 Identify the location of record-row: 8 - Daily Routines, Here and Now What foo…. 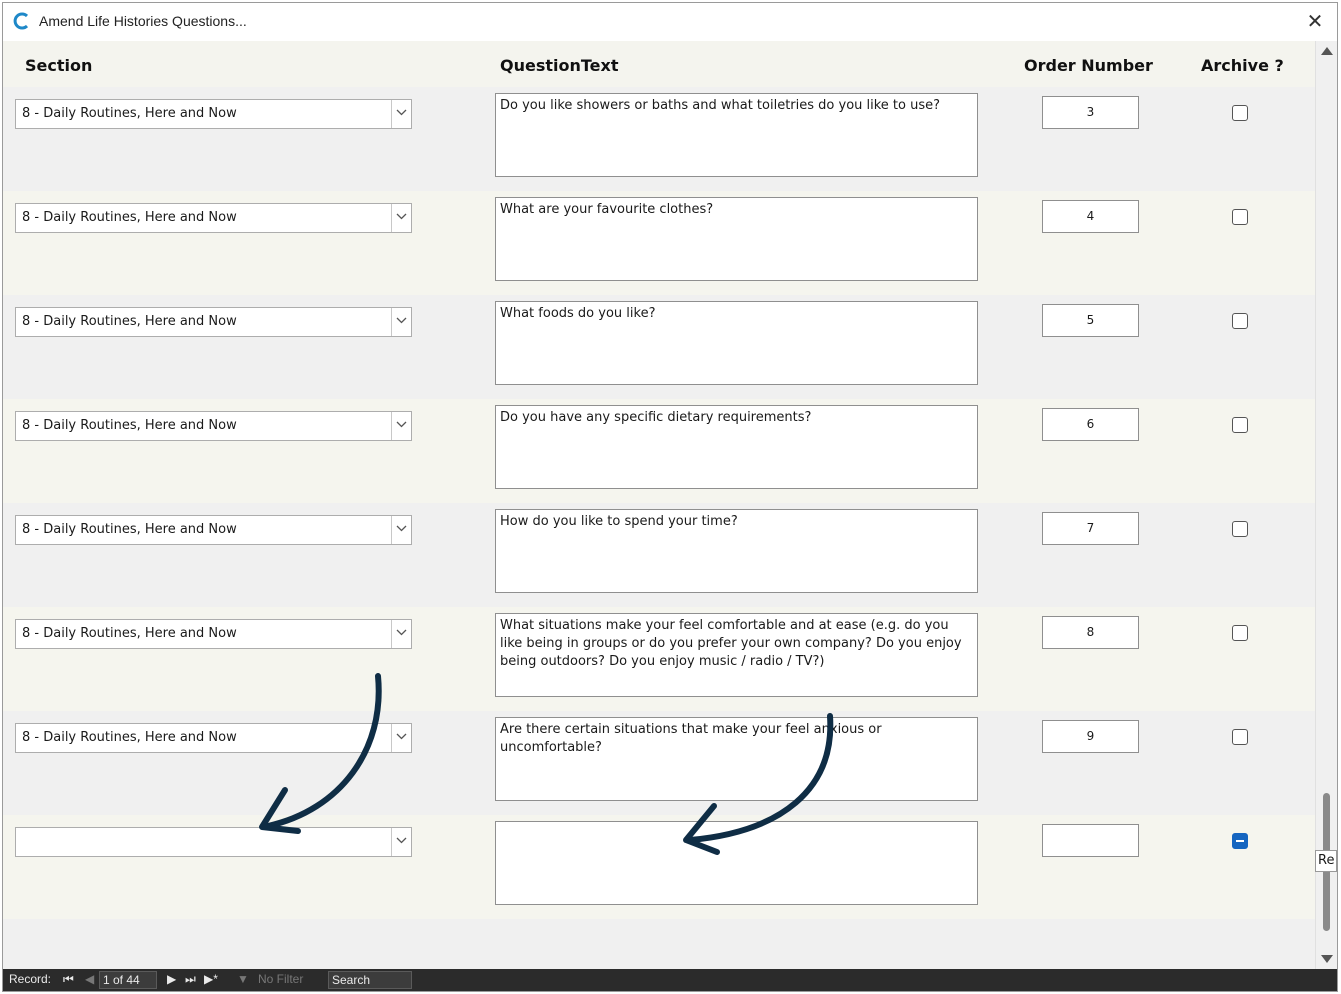
(659, 347).